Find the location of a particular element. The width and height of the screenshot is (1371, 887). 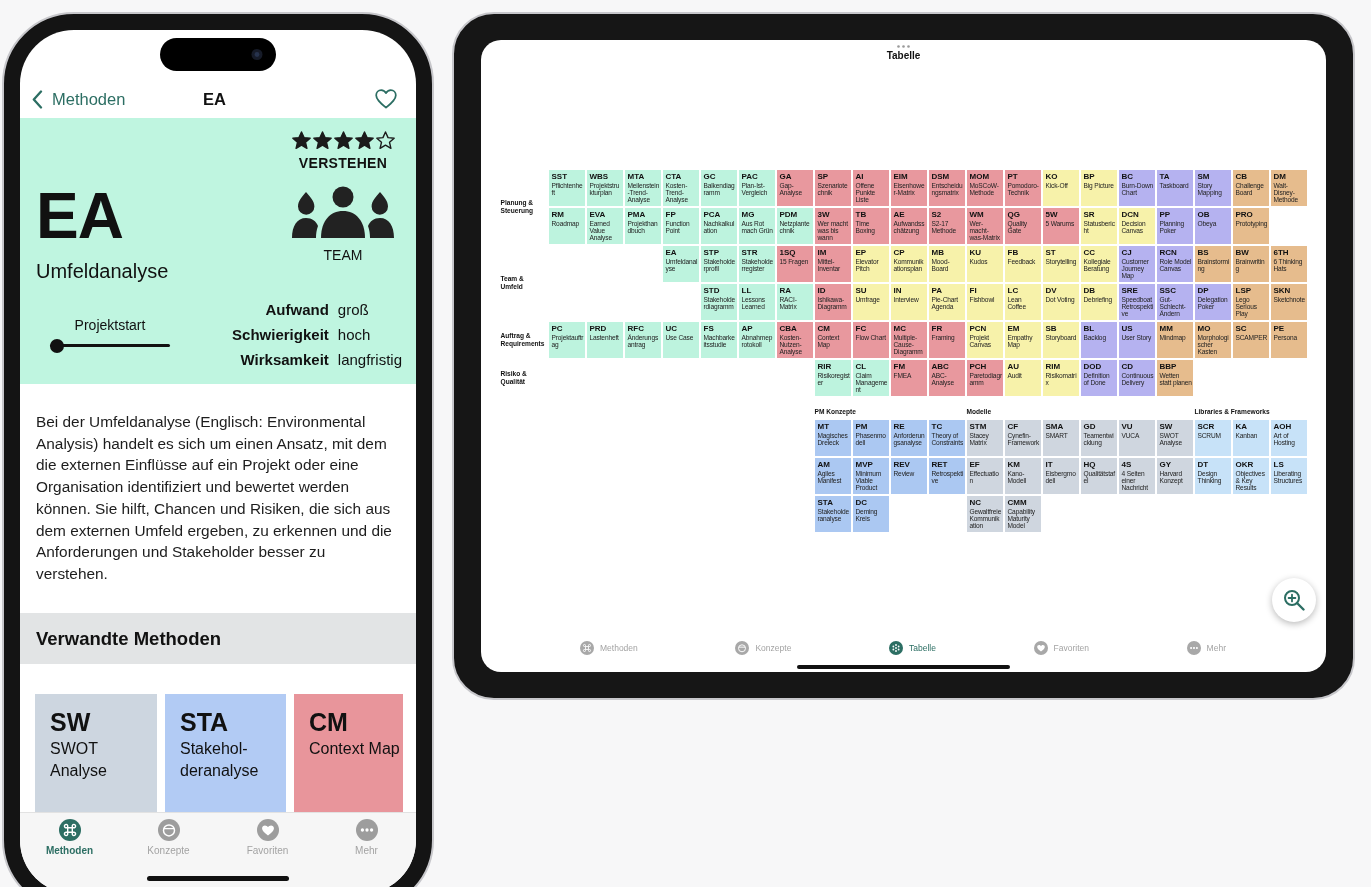

attribute-label: Schwierigkeit is located at coordinates (280, 335).